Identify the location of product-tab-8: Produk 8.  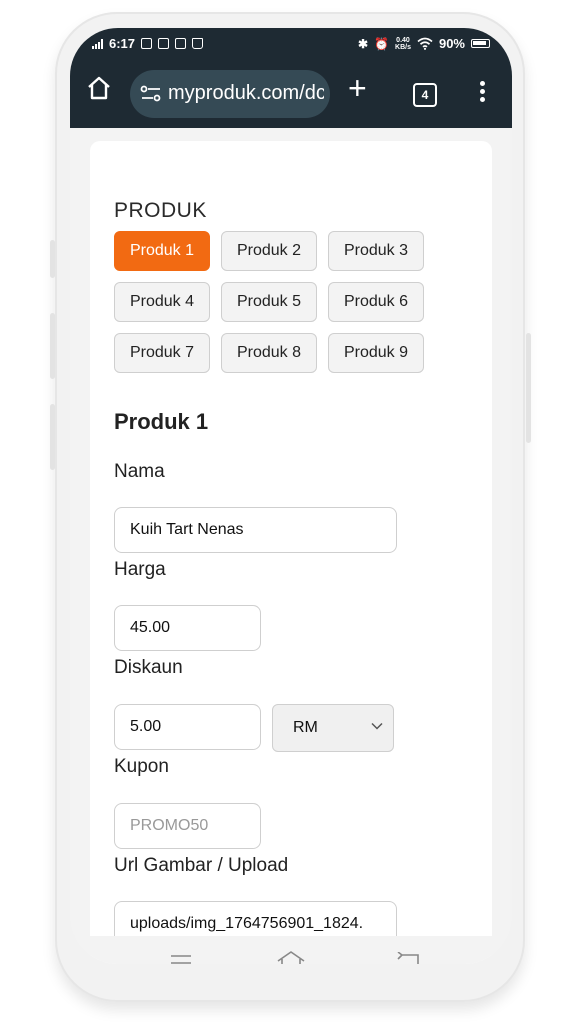
(269, 353).